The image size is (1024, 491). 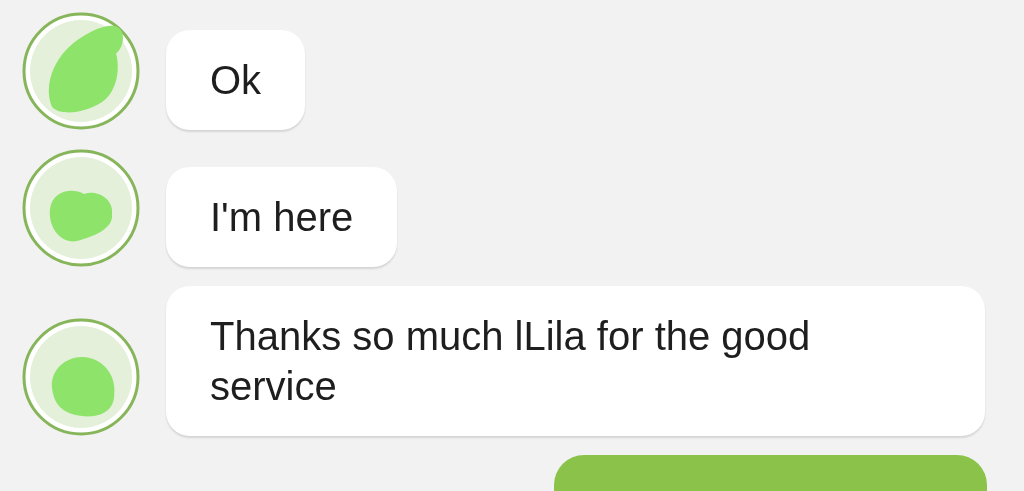 What do you see at coordinates (236, 80) in the screenshot?
I see `message-bubble: Ok` at bounding box center [236, 80].